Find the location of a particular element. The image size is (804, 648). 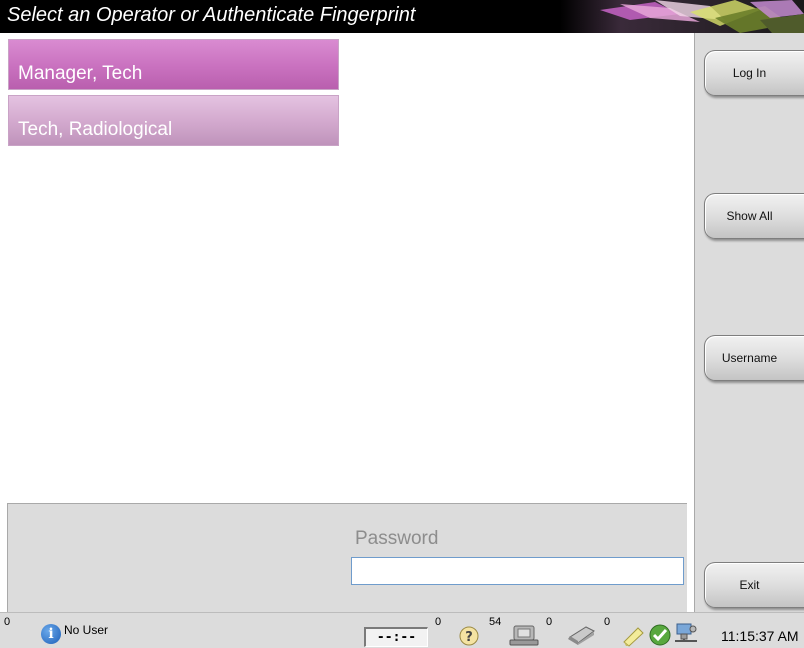

clock-time: 11:15:37 AM is located at coordinates (760, 636).